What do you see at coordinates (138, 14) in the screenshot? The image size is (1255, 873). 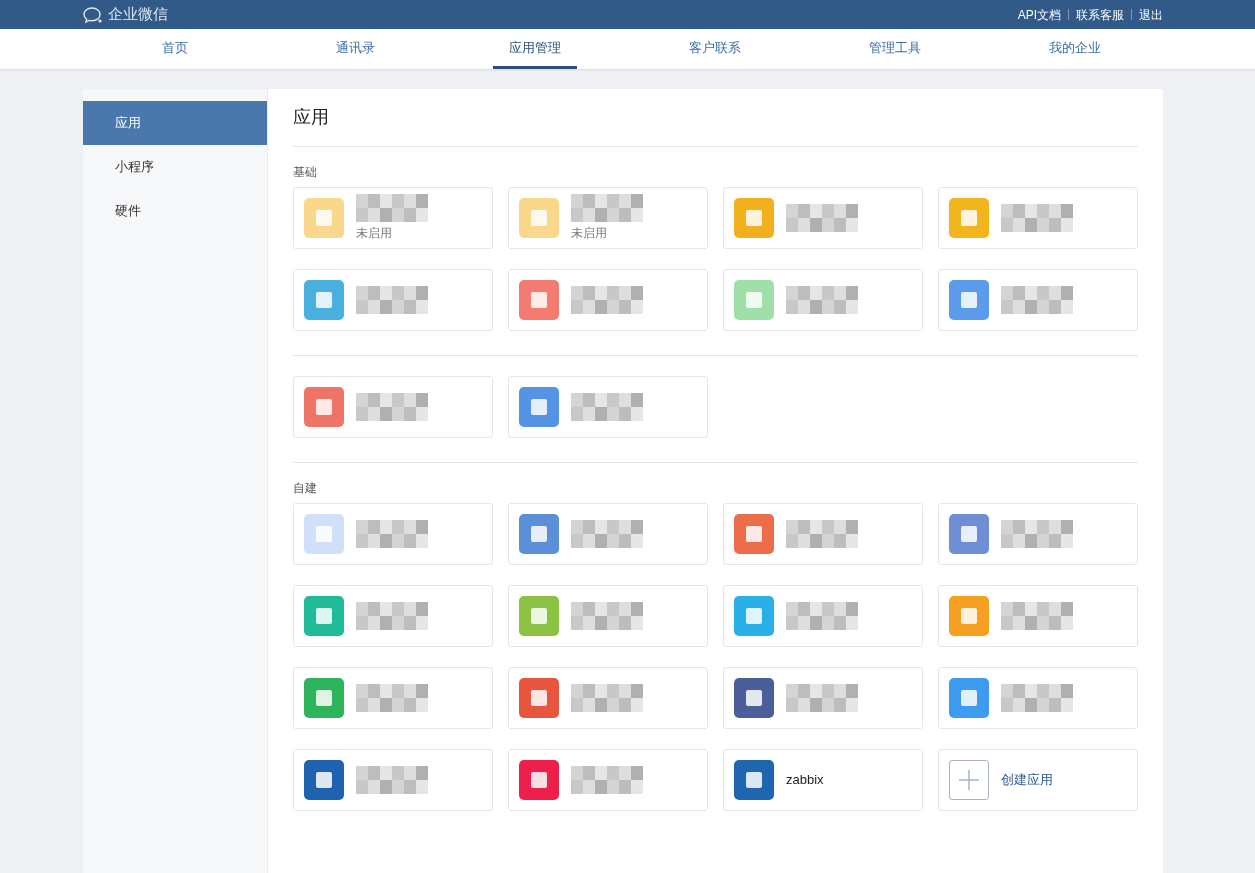 I see `brand-name: 企业微信` at bounding box center [138, 14].